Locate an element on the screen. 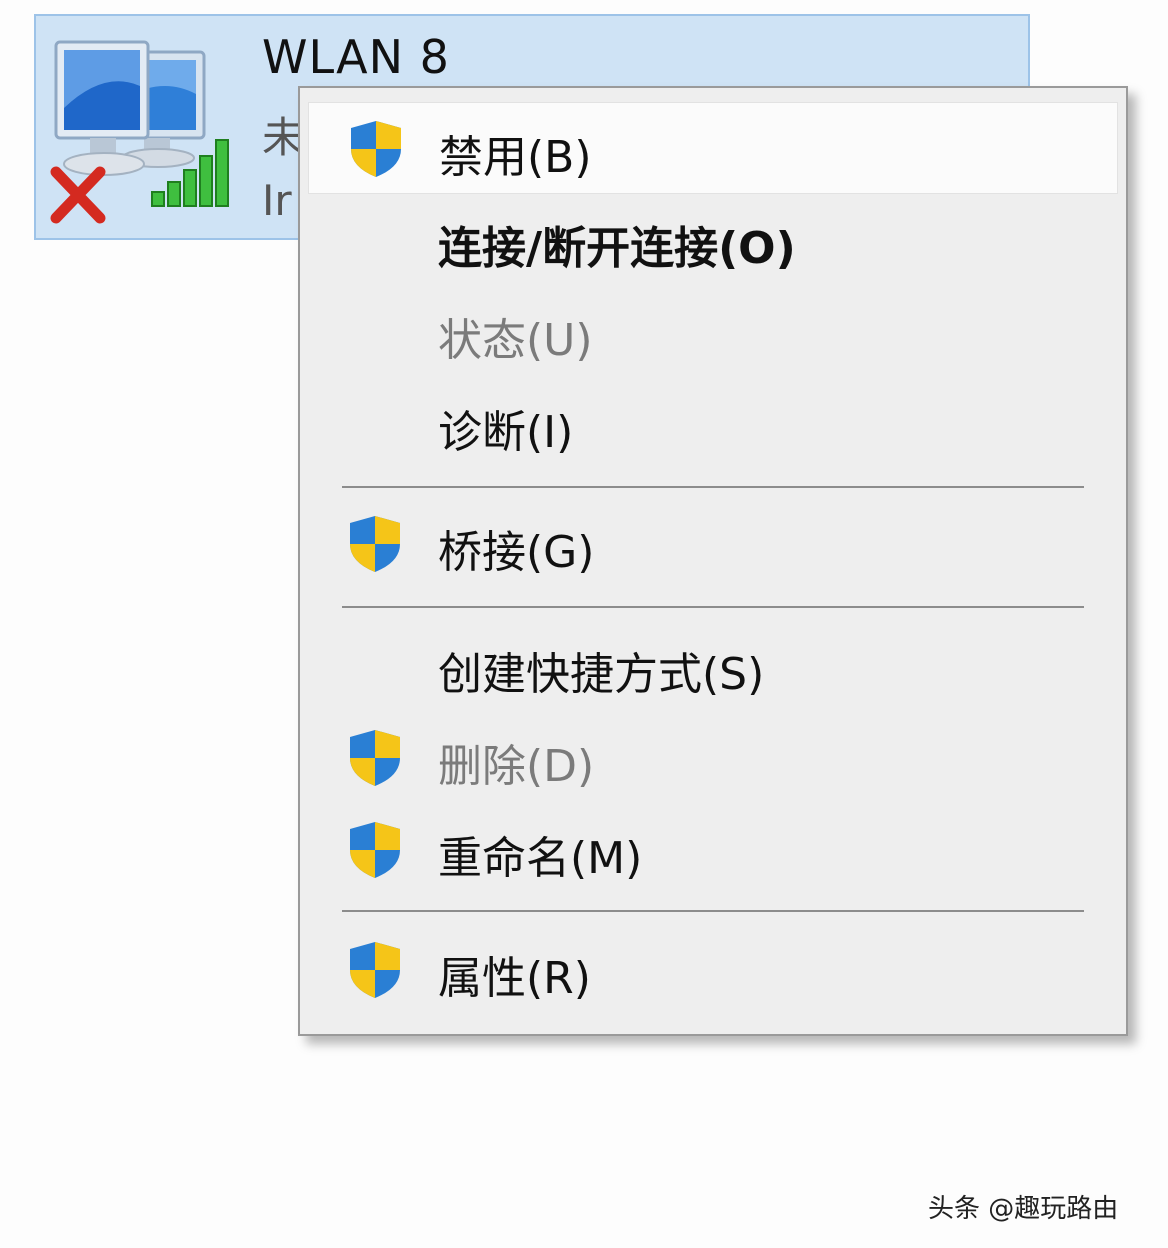 The height and width of the screenshot is (1248, 1168). menu-item-rename: 重命名(M) is located at coordinates (713, 850).